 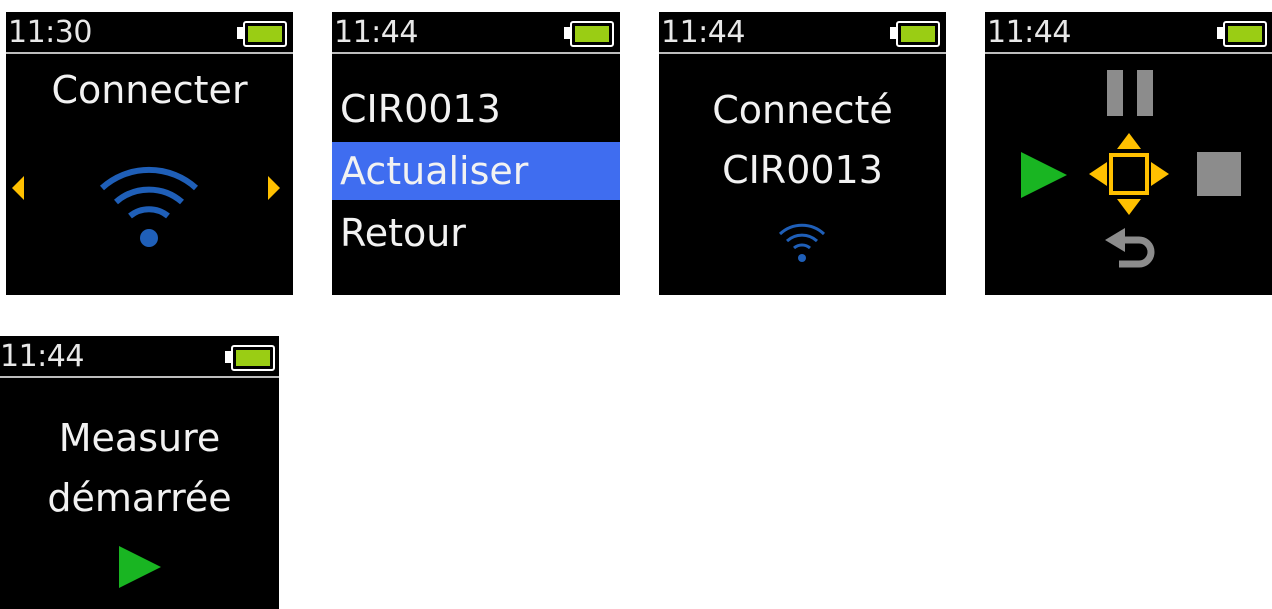 I want to click on menu-item-refresh: Actualiser, so click(x=476, y=171).